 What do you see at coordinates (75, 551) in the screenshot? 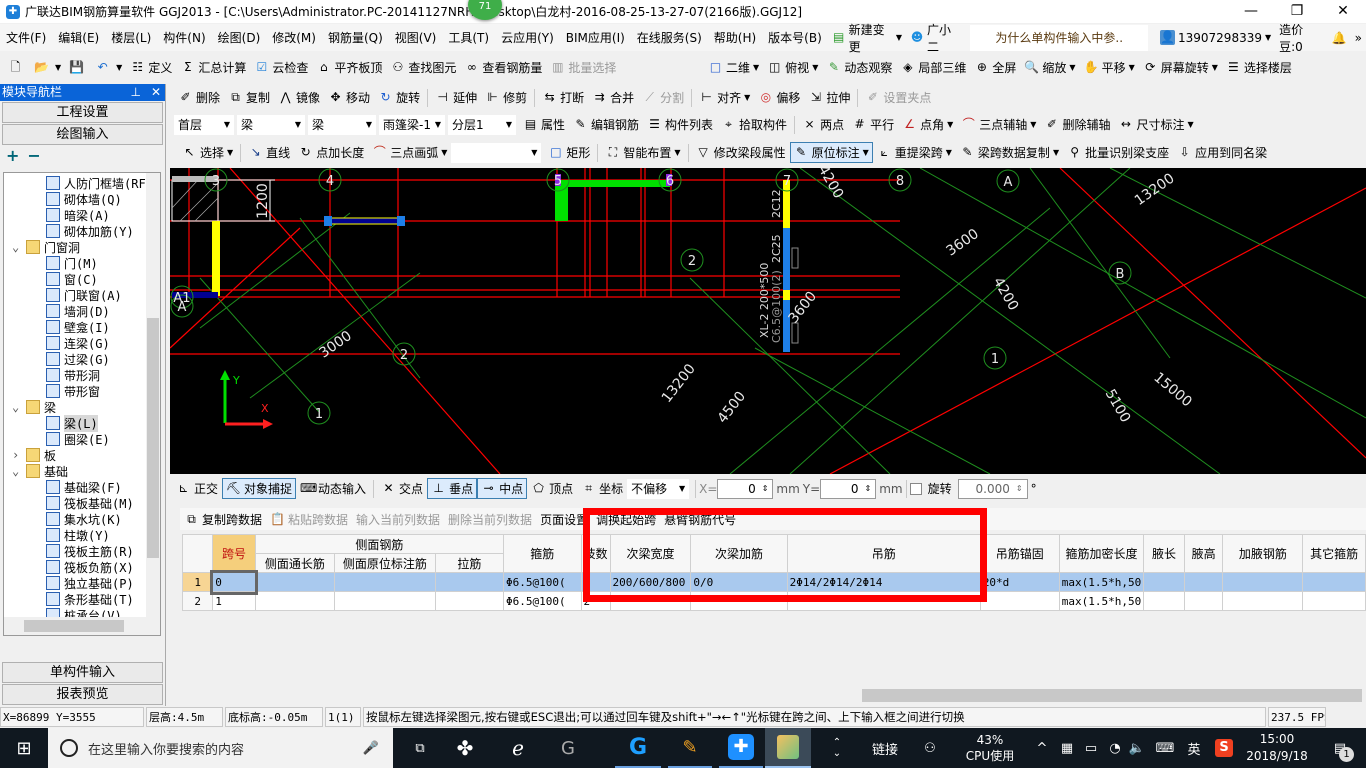
I see `tree-item: 筏板主筋(R)` at bounding box center [75, 551].